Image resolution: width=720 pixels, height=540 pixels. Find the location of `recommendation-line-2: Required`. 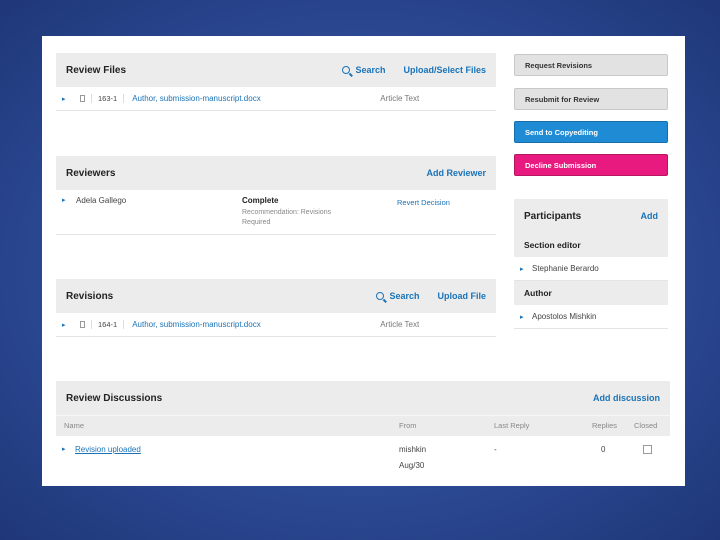

recommendation-line-2: Required is located at coordinates (256, 222).